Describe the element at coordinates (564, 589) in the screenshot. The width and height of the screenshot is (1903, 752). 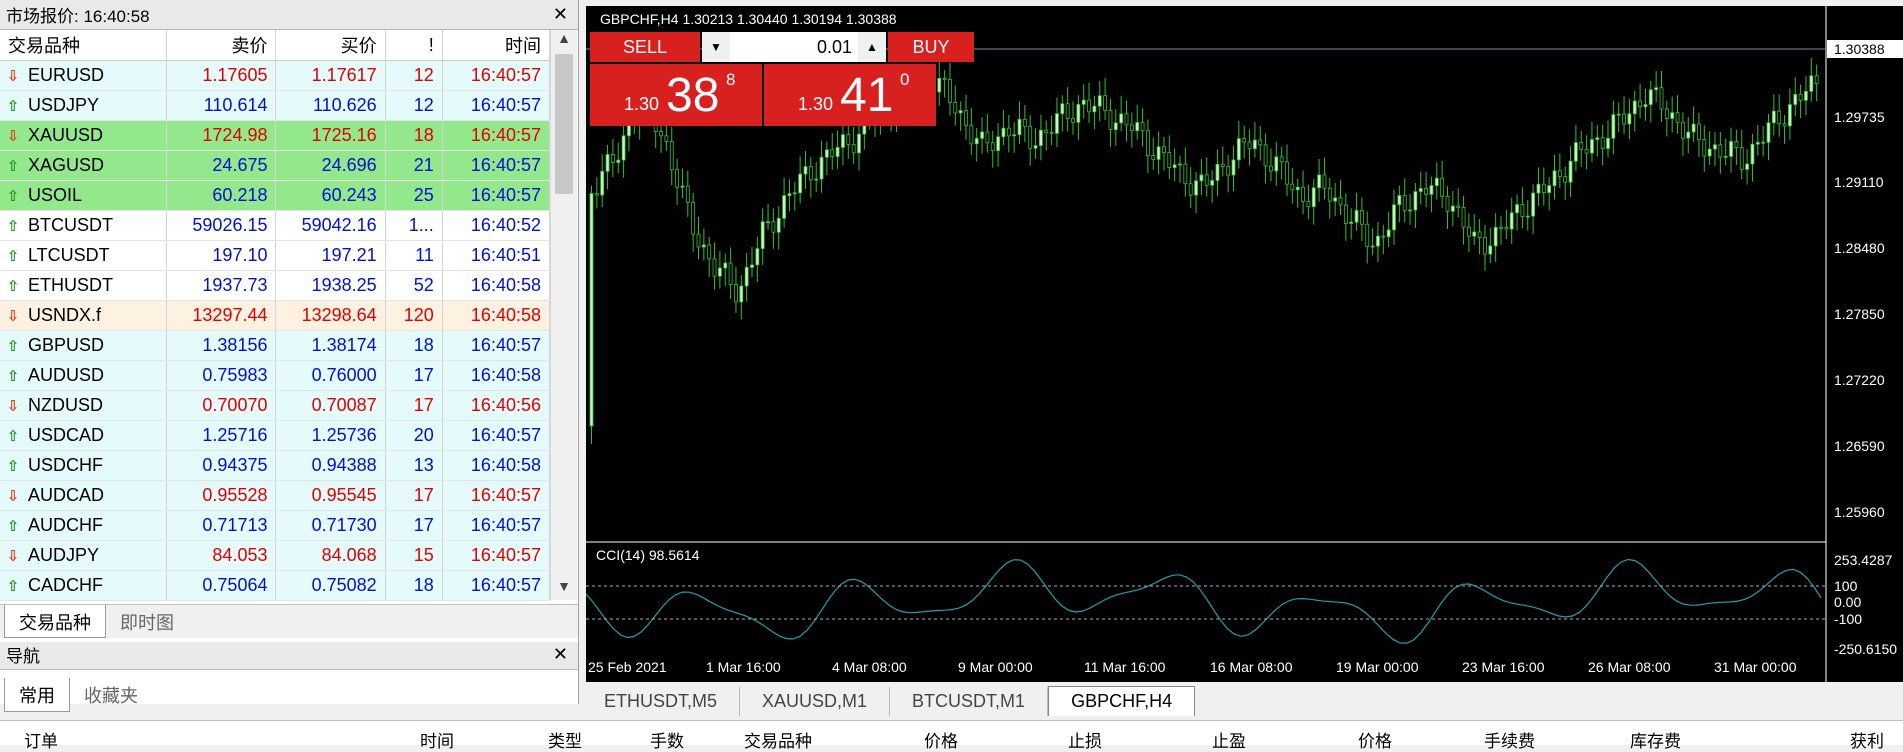
I see `scroll-down-icon: ▼` at that location.